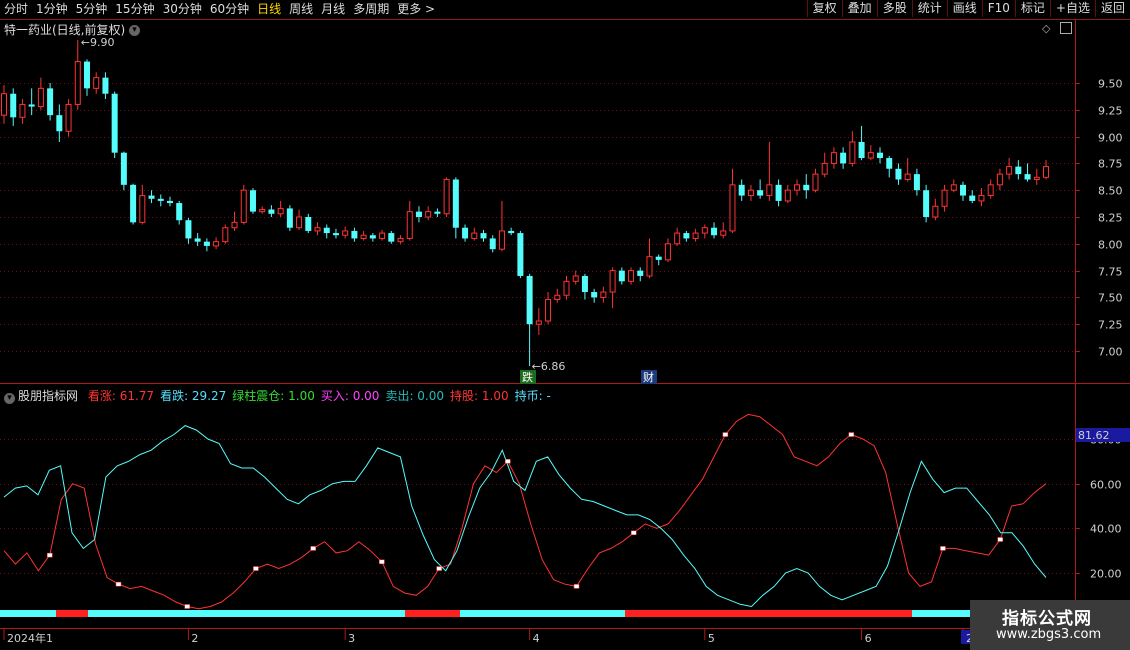 This screenshot has width=1130, height=650. Describe the element at coordinates (549, 366) in the screenshot. I see `low-price-marker: ←6.86` at that location.